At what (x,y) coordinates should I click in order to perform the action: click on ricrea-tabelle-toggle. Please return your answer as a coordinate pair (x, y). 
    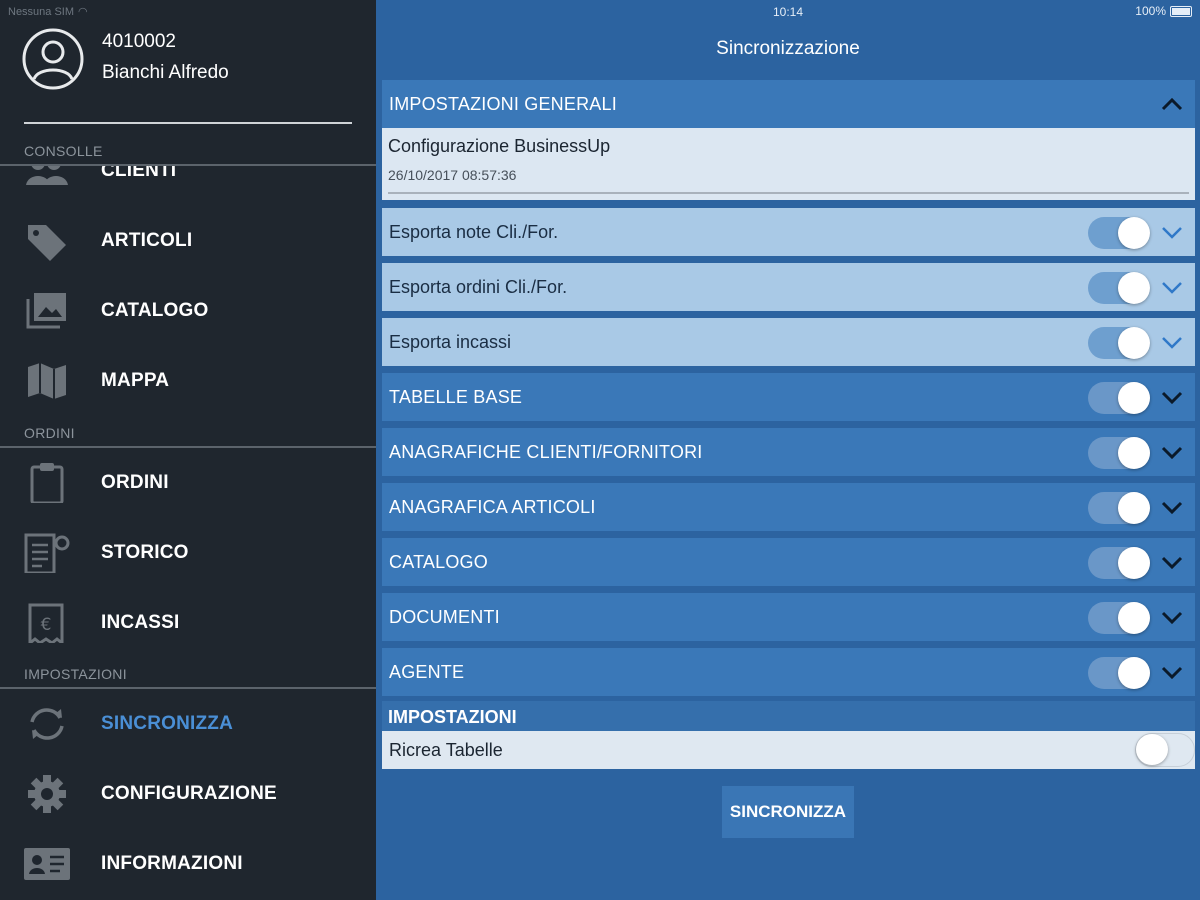
    Looking at the image, I should click on (1165, 750).